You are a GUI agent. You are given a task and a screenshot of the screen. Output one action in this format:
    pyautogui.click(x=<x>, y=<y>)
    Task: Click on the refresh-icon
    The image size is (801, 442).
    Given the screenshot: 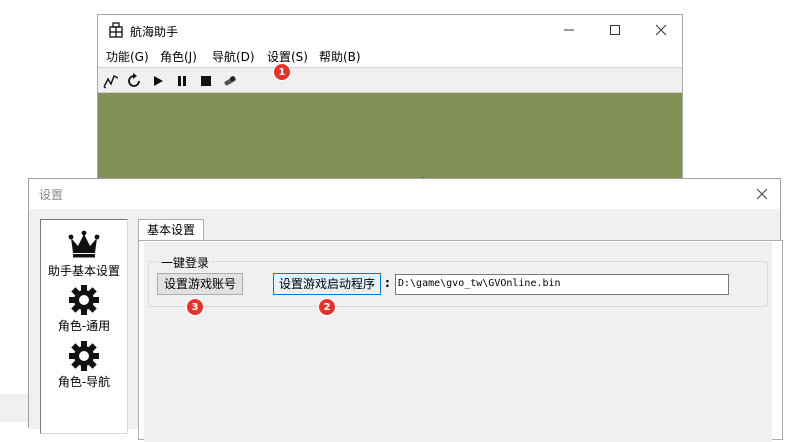 What is the action you would take?
    pyautogui.click(x=134, y=80)
    